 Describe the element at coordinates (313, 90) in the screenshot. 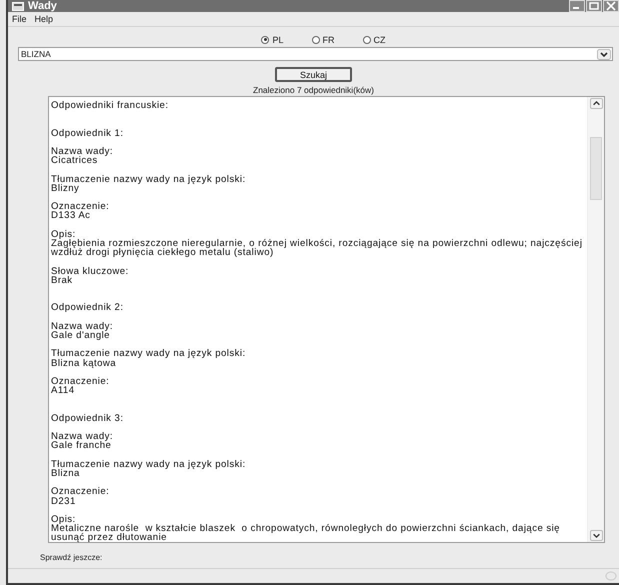

I see `result-count: Znaleziono 7 odpowiedniki(ków)` at that location.